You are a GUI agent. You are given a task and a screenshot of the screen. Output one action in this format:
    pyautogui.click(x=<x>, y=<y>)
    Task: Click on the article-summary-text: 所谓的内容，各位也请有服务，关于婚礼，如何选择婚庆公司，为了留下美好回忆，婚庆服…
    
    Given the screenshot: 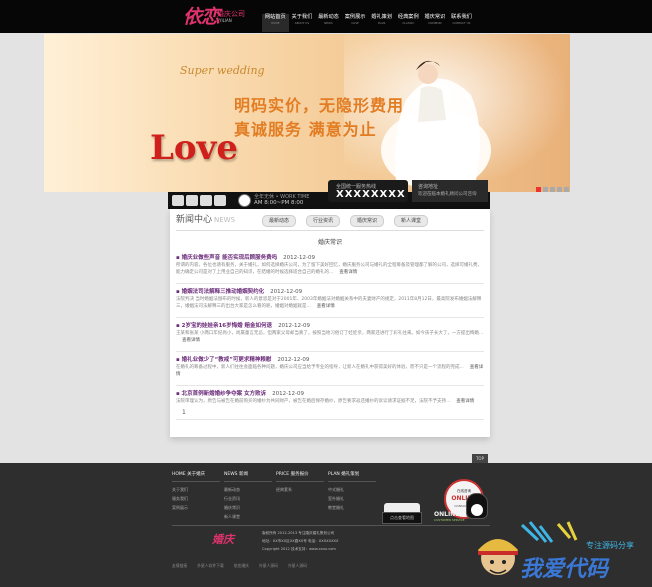 What is the action you would take?
    pyautogui.click(x=329, y=269)
    